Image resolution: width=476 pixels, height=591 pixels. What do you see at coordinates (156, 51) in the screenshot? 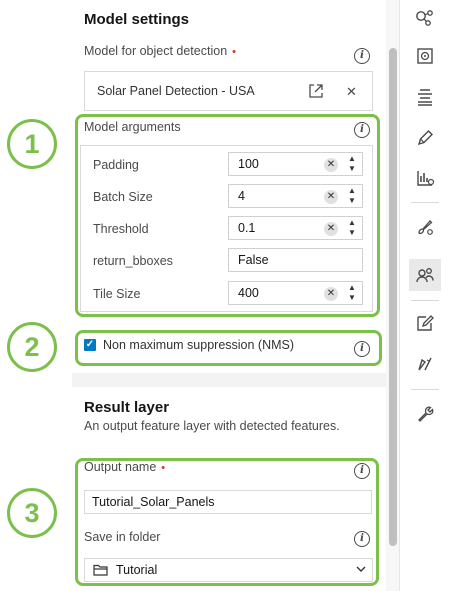
I see `model-label-text: Model for object detection` at bounding box center [156, 51].